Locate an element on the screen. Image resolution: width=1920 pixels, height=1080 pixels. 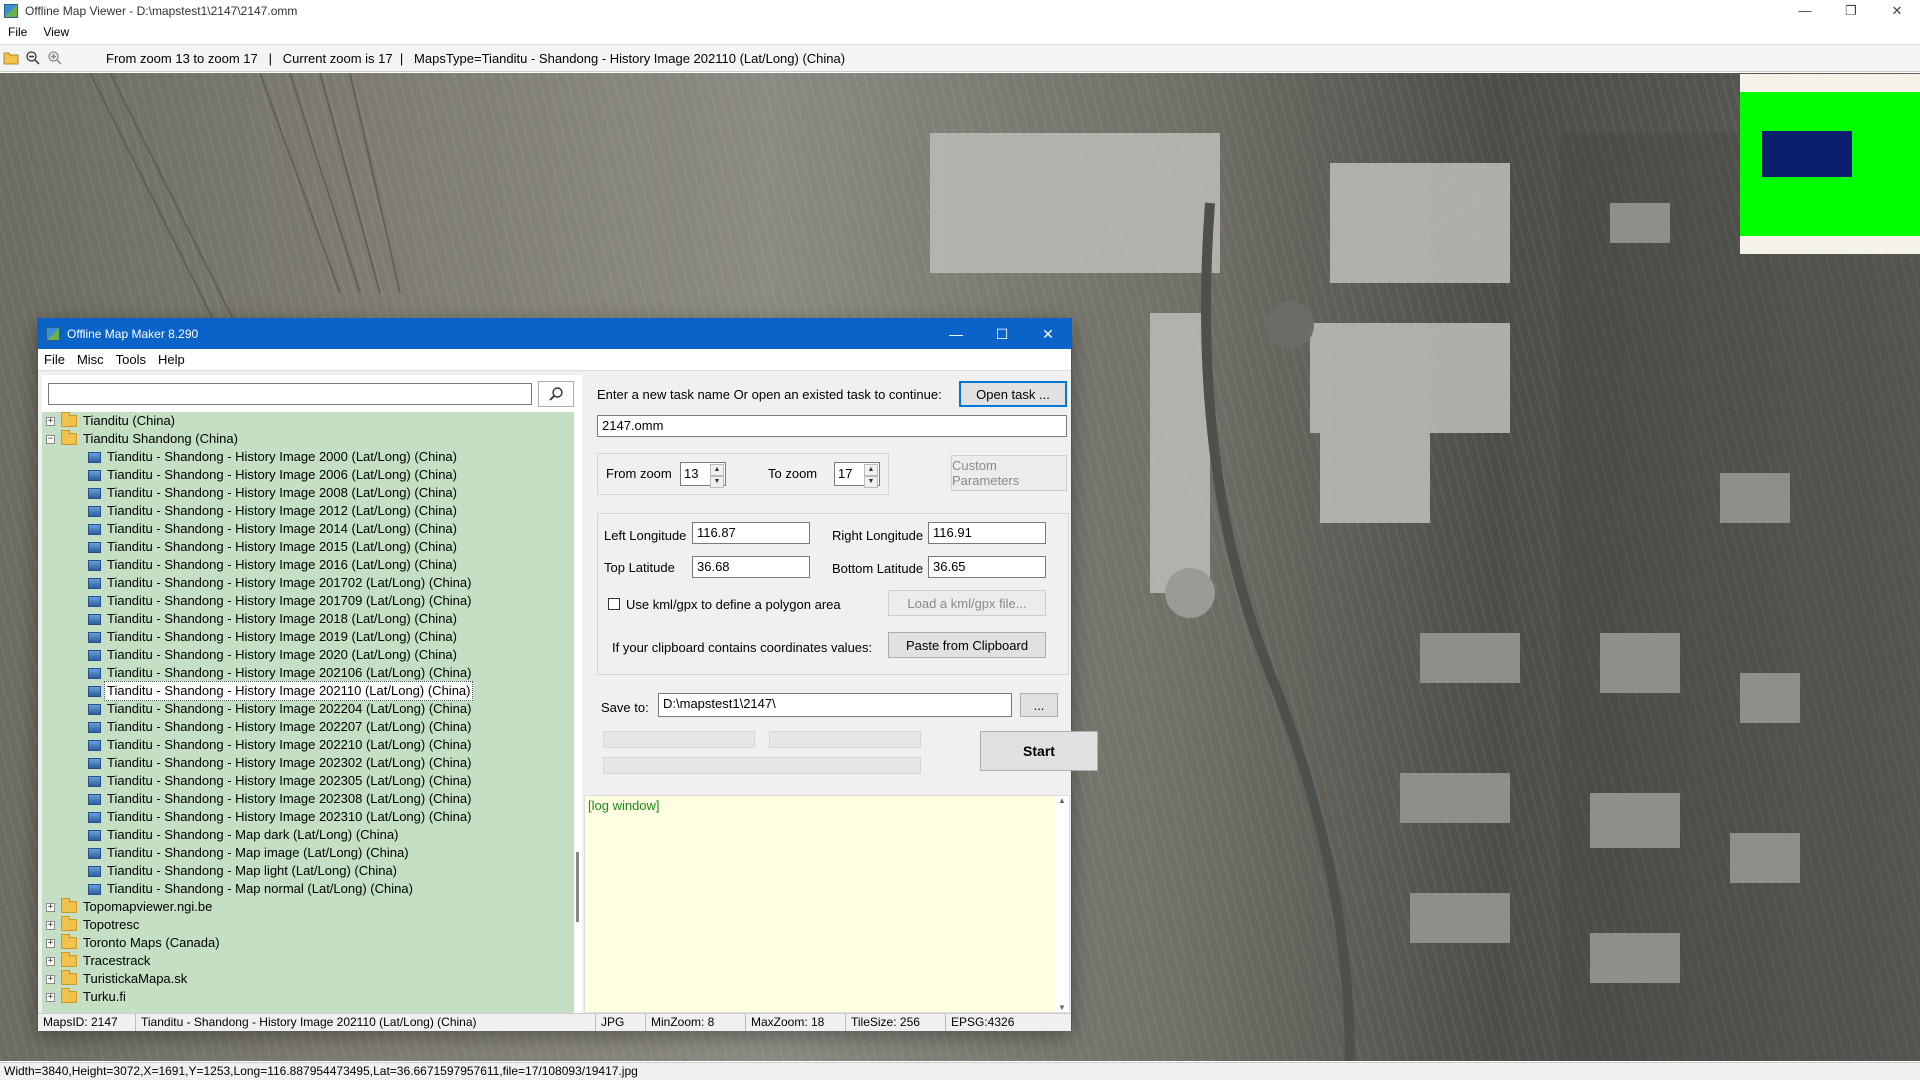
tree-folder: − Tianditu Shandong (China) is located at coordinates (308, 439).